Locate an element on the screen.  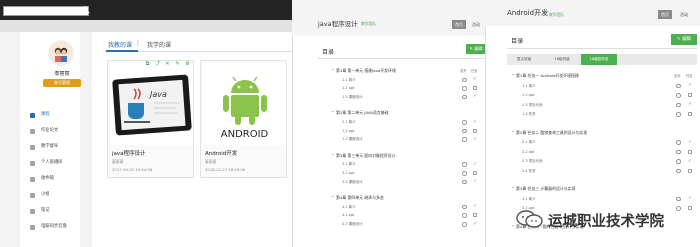
edit-icon: ✎ is located at coordinates (177, 64).